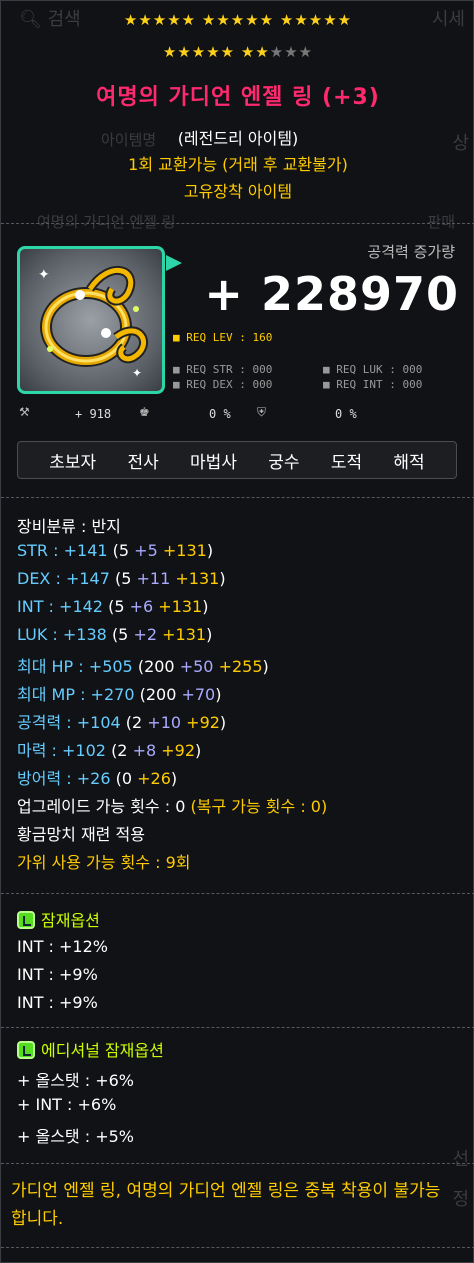 The width and height of the screenshot is (474, 1263). What do you see at coordinates (119, 694) in the screenshot?
I see `stat-mp: 최대 MP : +270 (200 +70)` at bounding box center [119, 694].